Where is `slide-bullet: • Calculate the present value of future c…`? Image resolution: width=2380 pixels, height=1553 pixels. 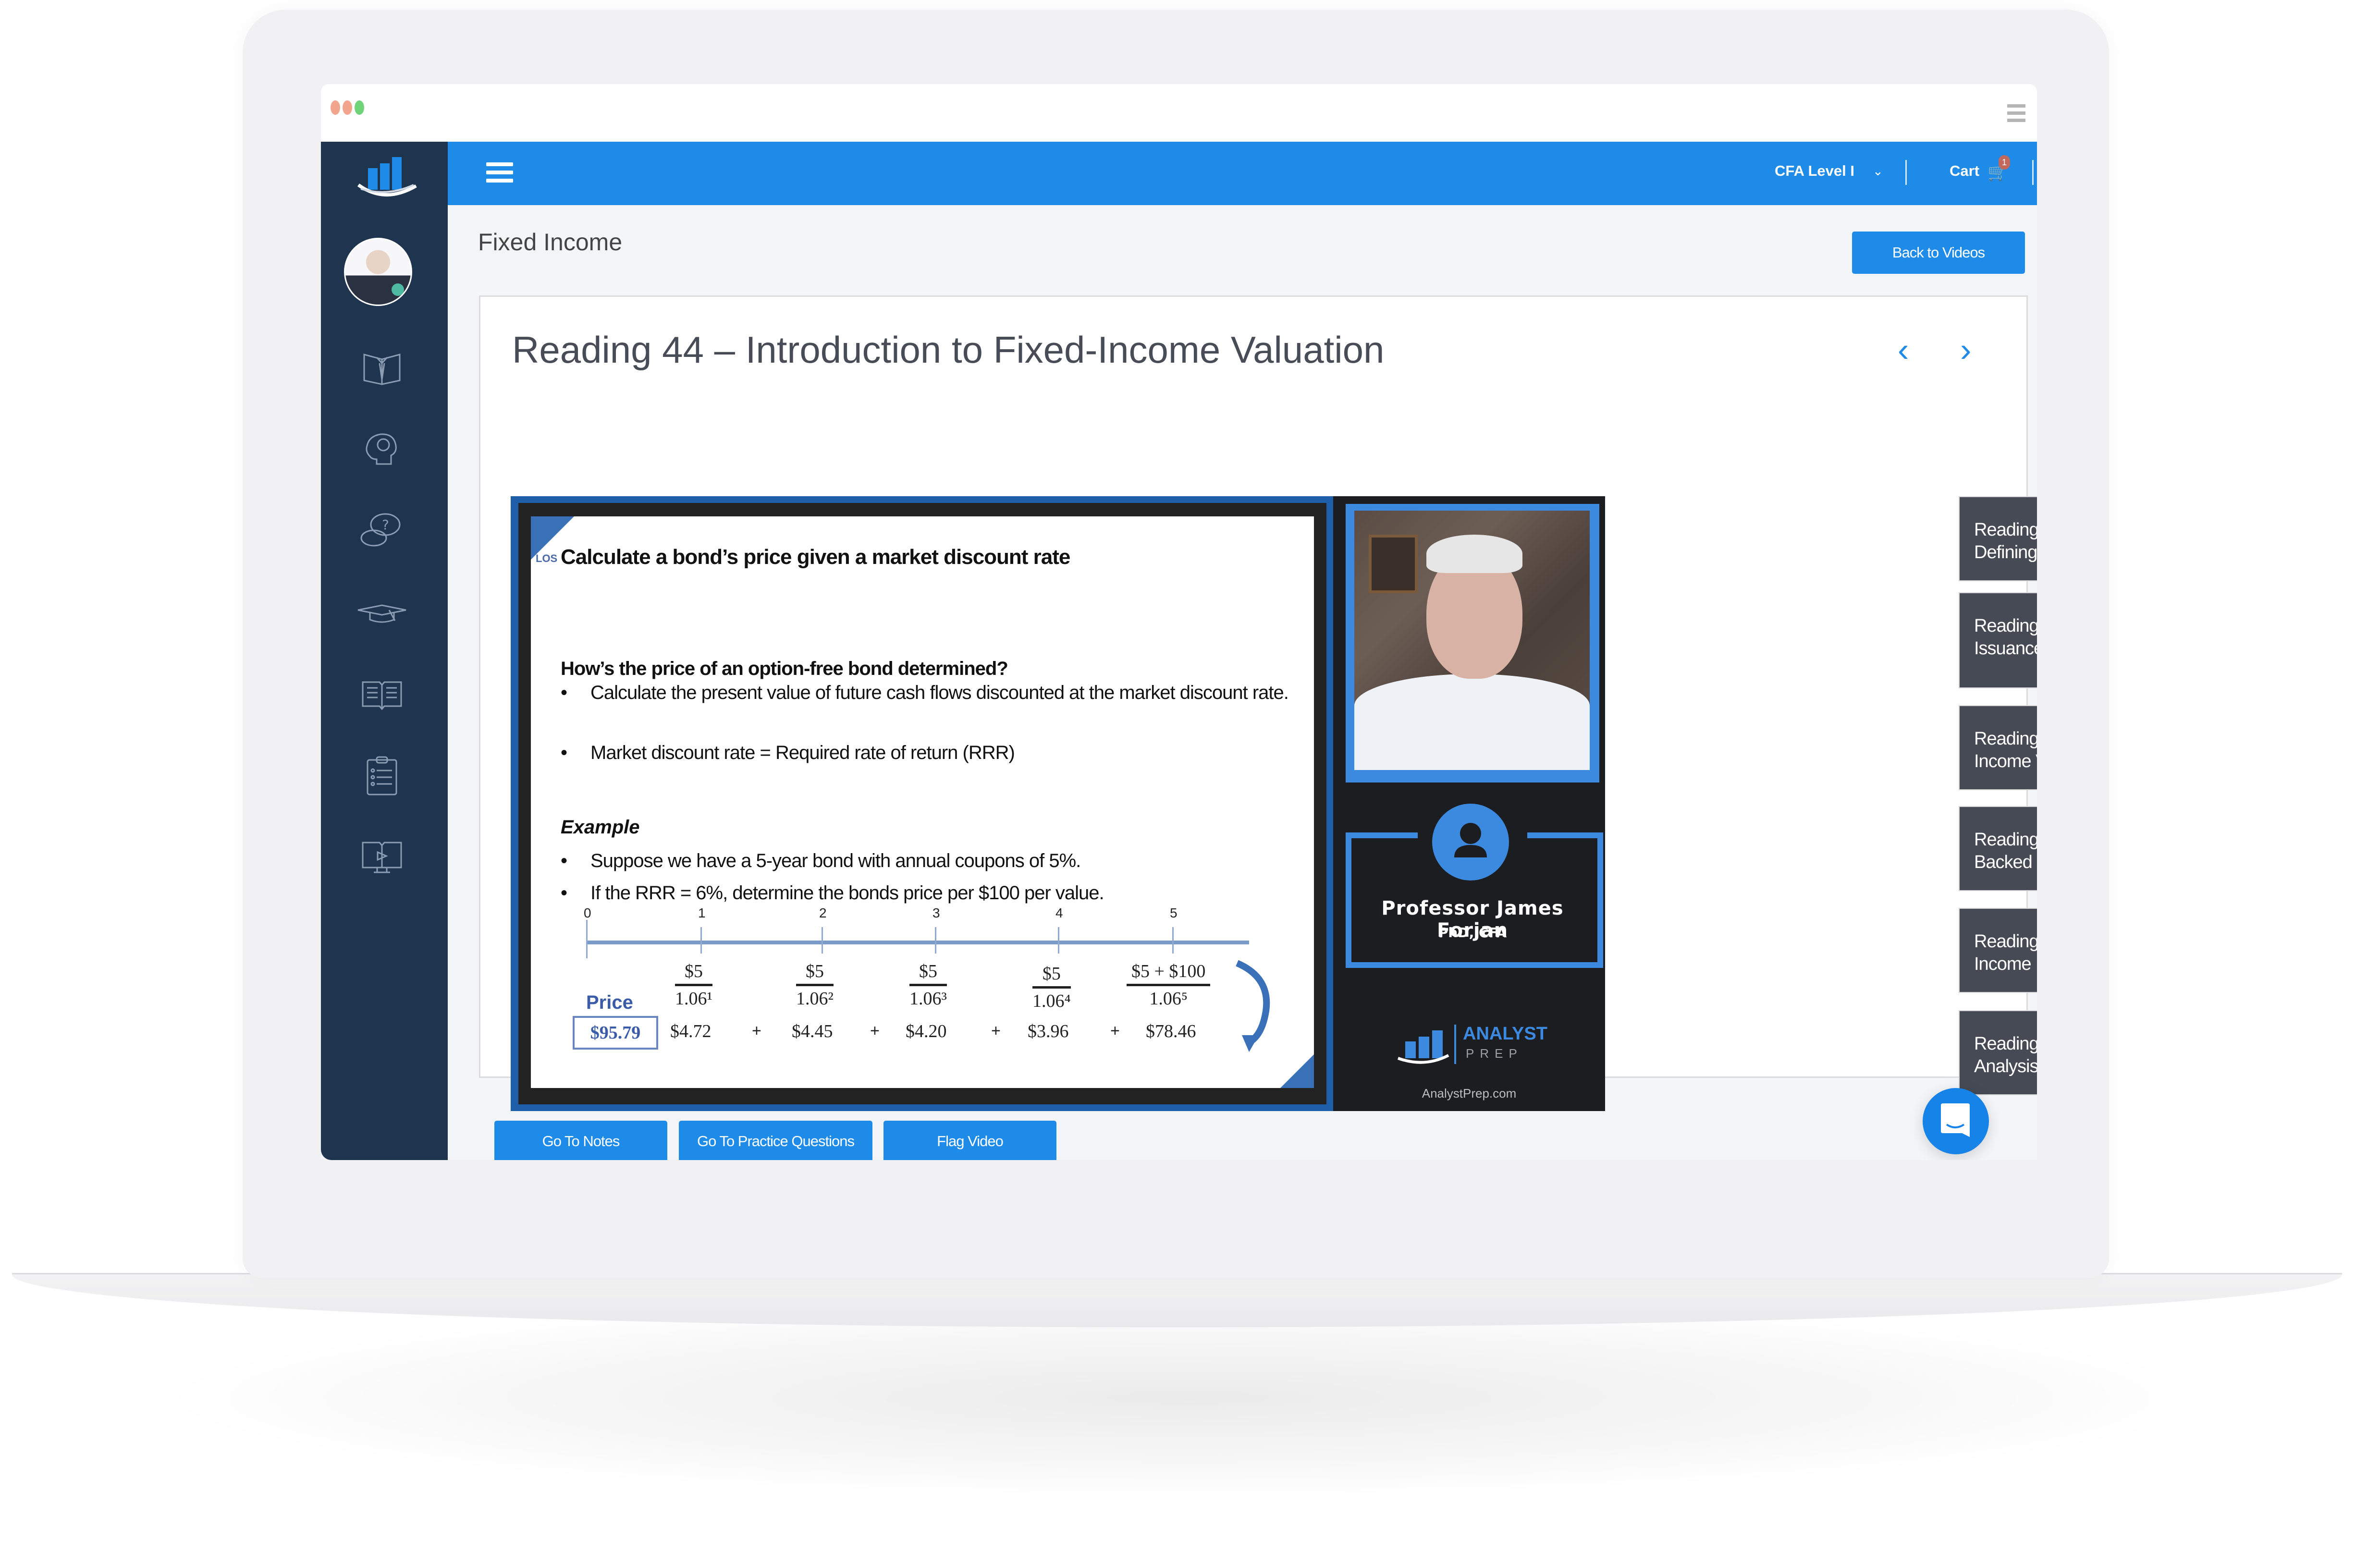 slide-bullet: • Calculate the present value of future c… is located at coordinates (925, 692).